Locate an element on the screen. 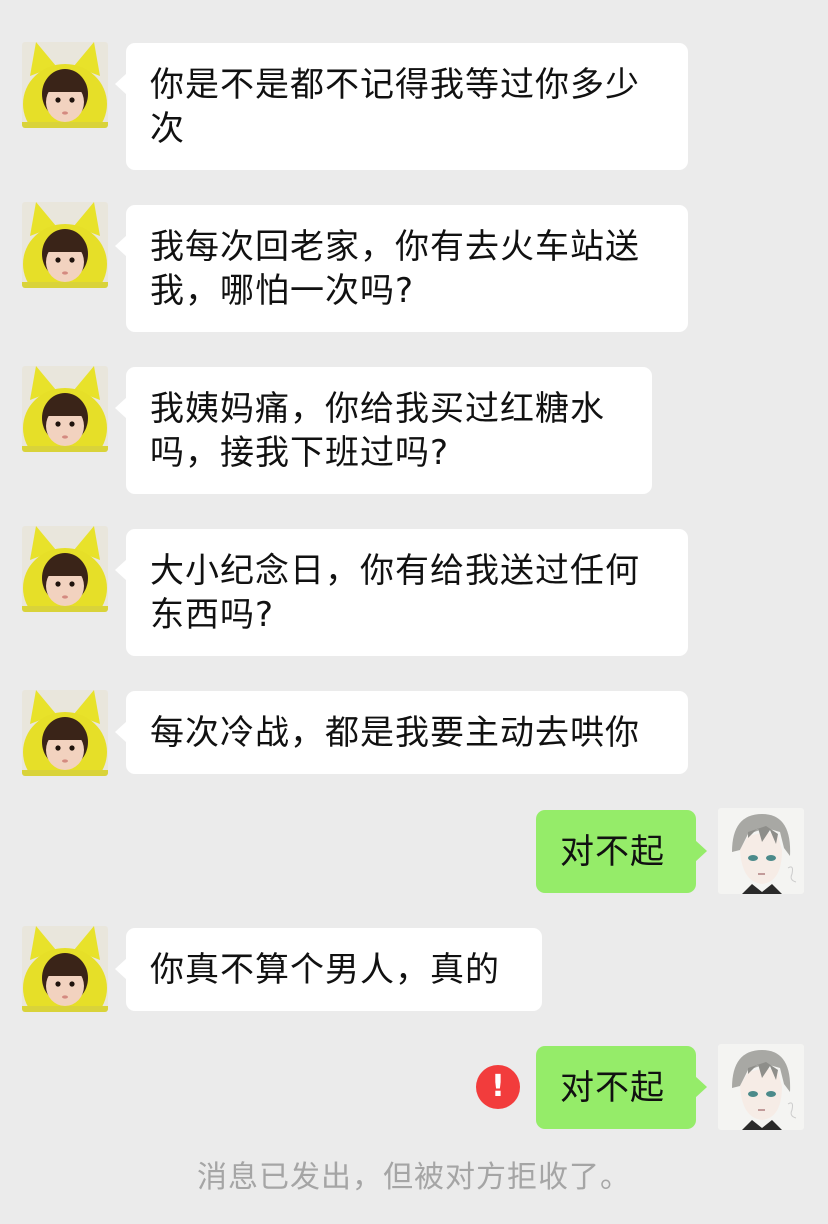 The image size is (828, 1224). exclamation-icon: ! is located at coordinates (498, 1087).